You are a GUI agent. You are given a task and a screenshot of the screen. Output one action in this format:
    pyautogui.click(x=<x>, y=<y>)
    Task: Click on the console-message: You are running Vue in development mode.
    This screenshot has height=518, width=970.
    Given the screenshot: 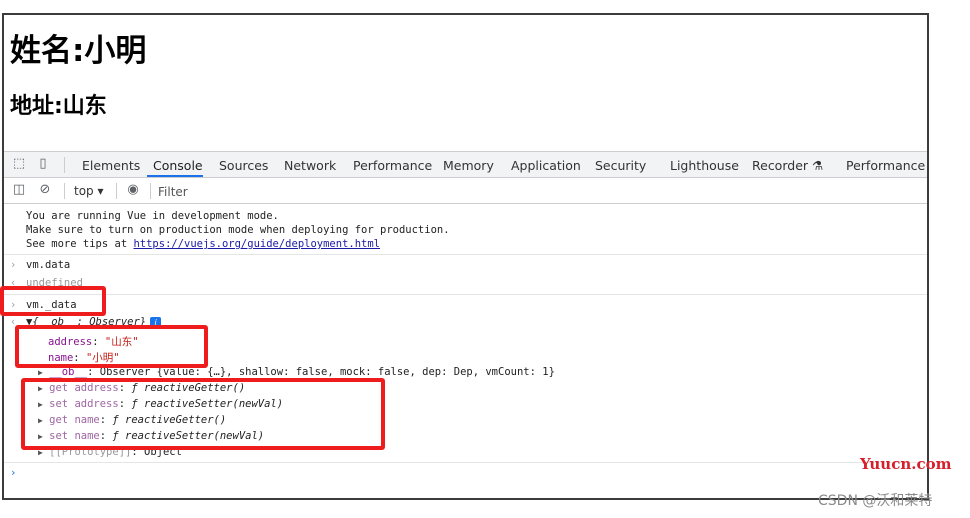 What is the action you would take?
    pyautogui.click(x=152, y=216)
    